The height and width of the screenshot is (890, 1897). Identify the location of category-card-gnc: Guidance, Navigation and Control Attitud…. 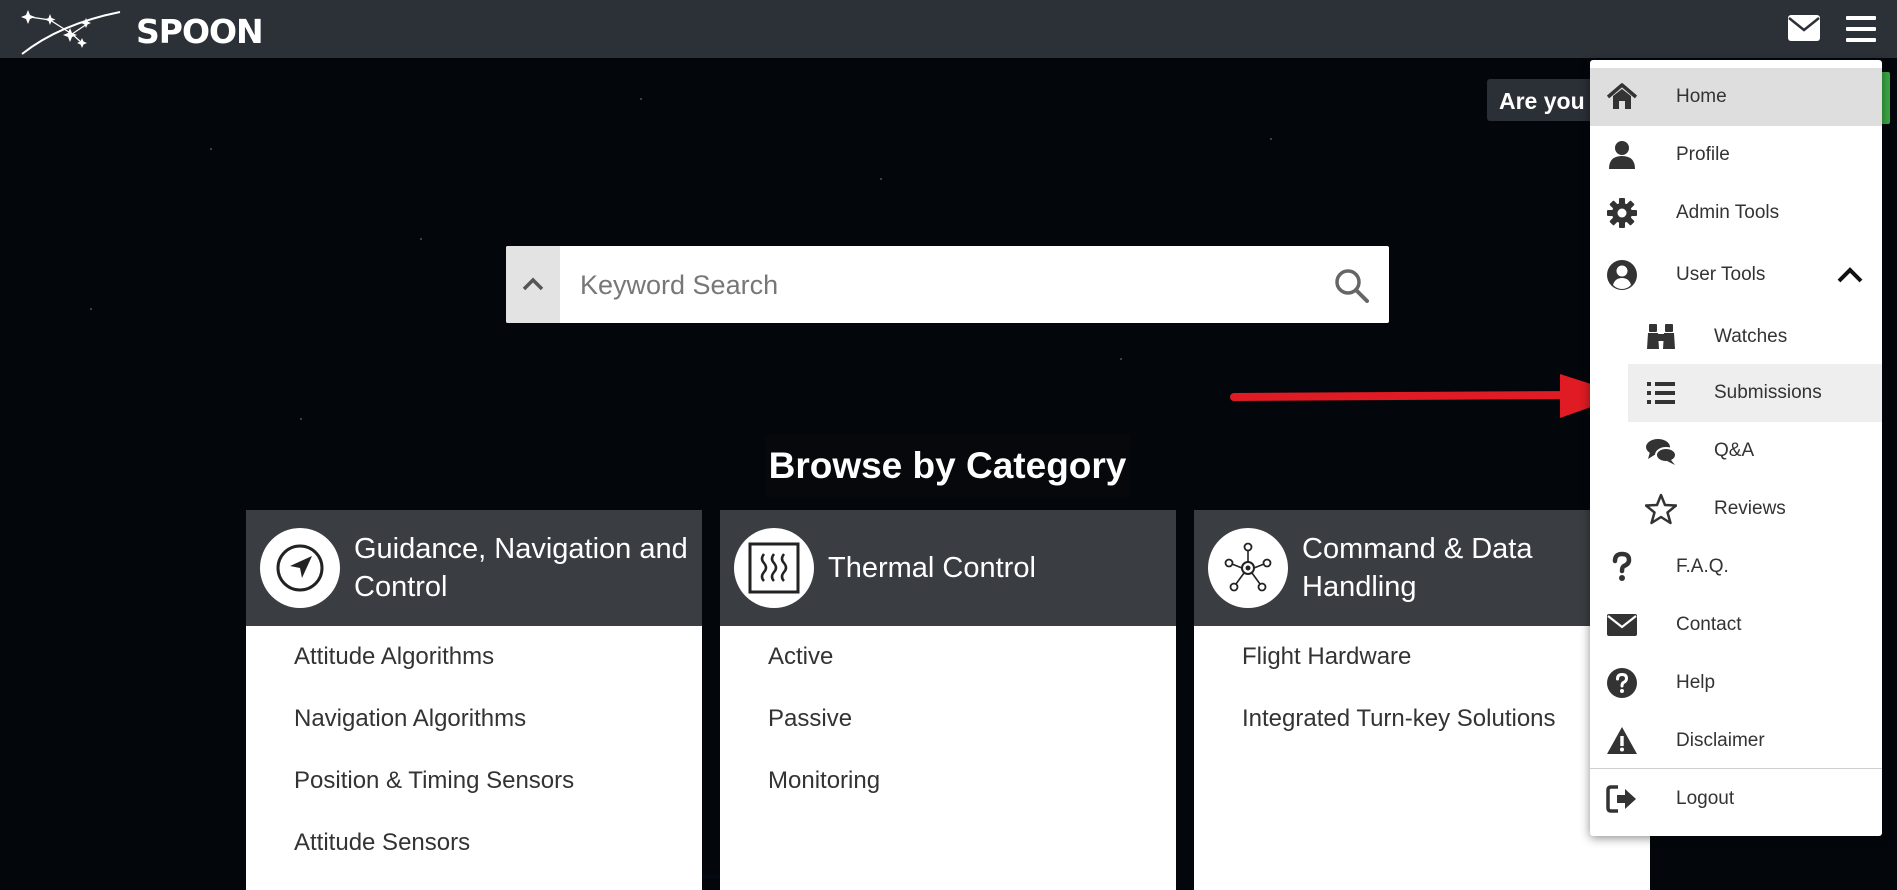
(474, 700).